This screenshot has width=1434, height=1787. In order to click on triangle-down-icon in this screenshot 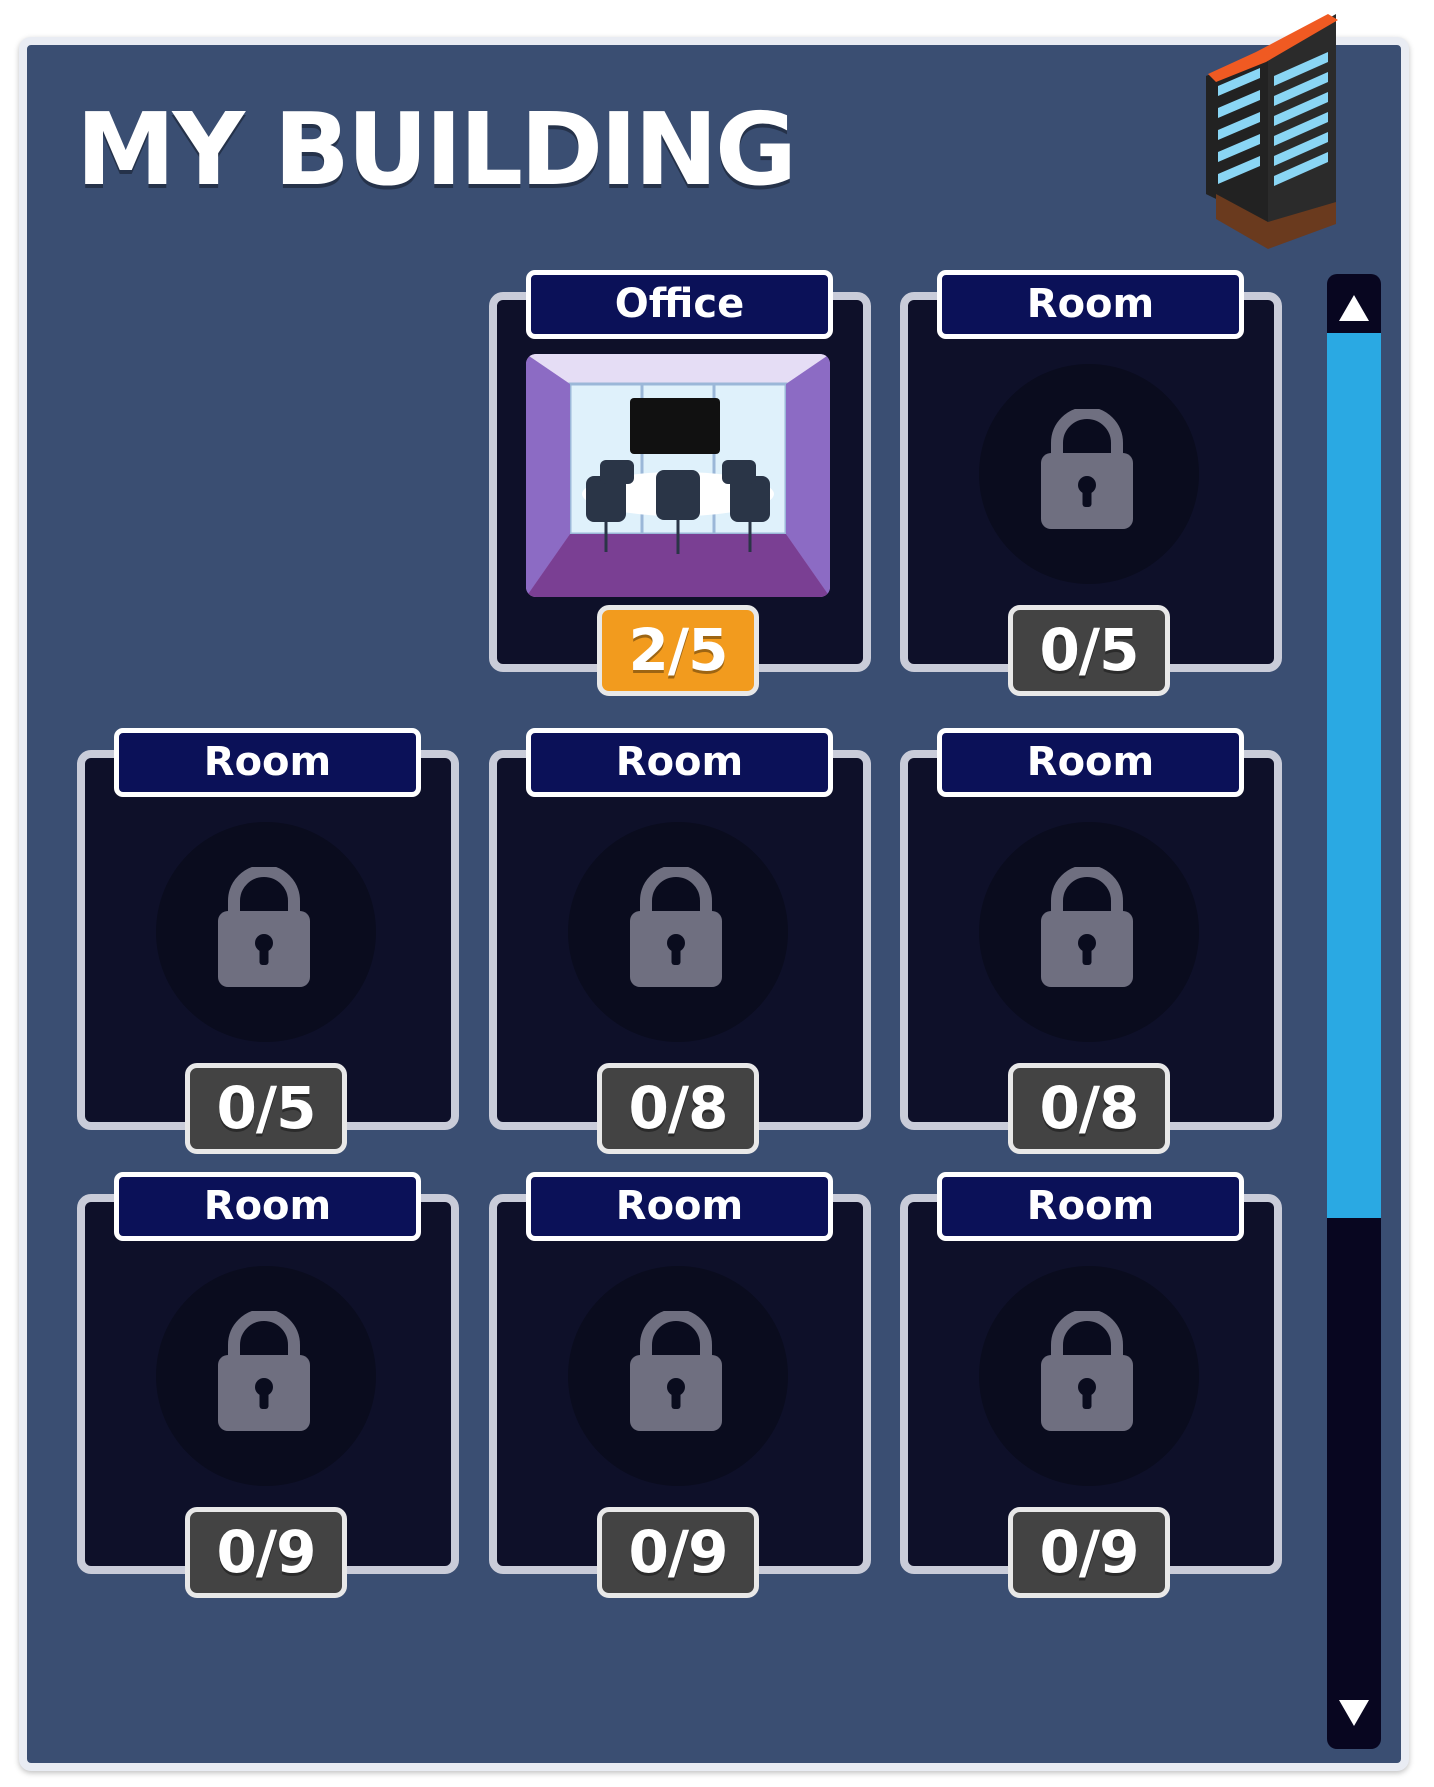, I will do `click(1354, 1713)`.